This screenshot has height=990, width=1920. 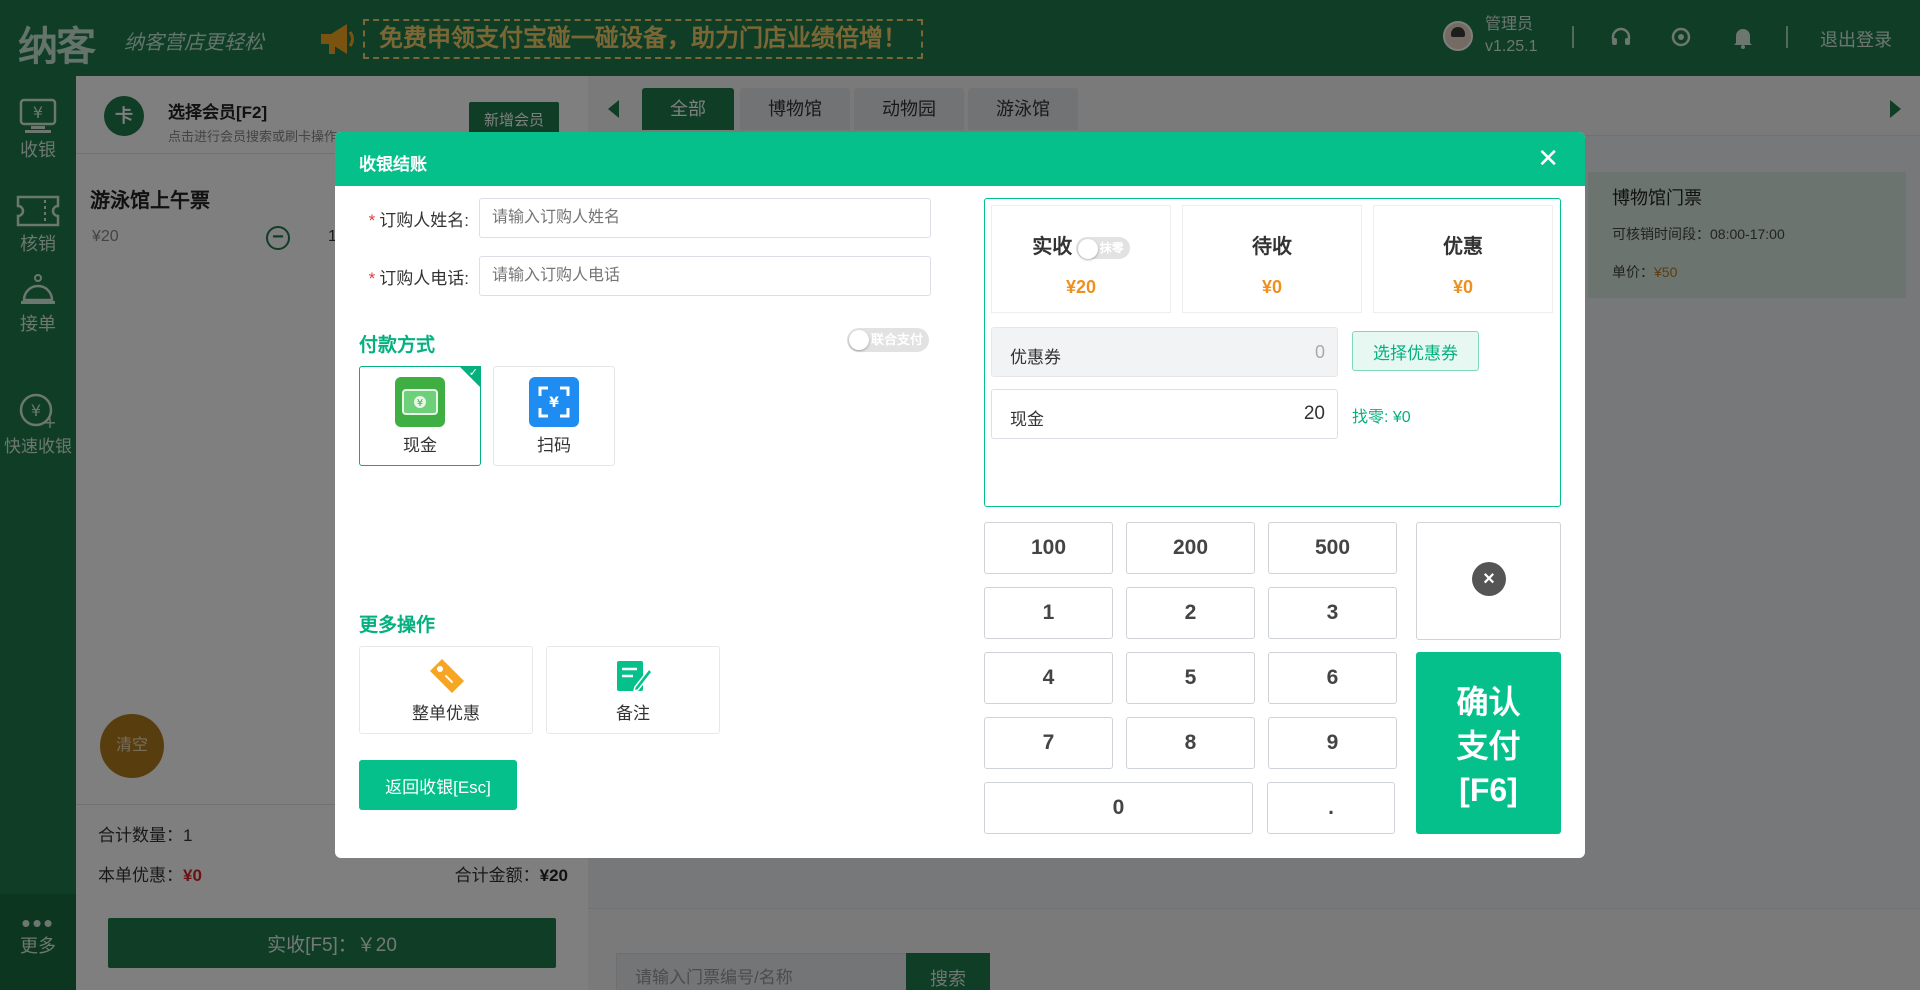 I want to click on confirm-label-line: 确认, so click(x=1488, y=702).